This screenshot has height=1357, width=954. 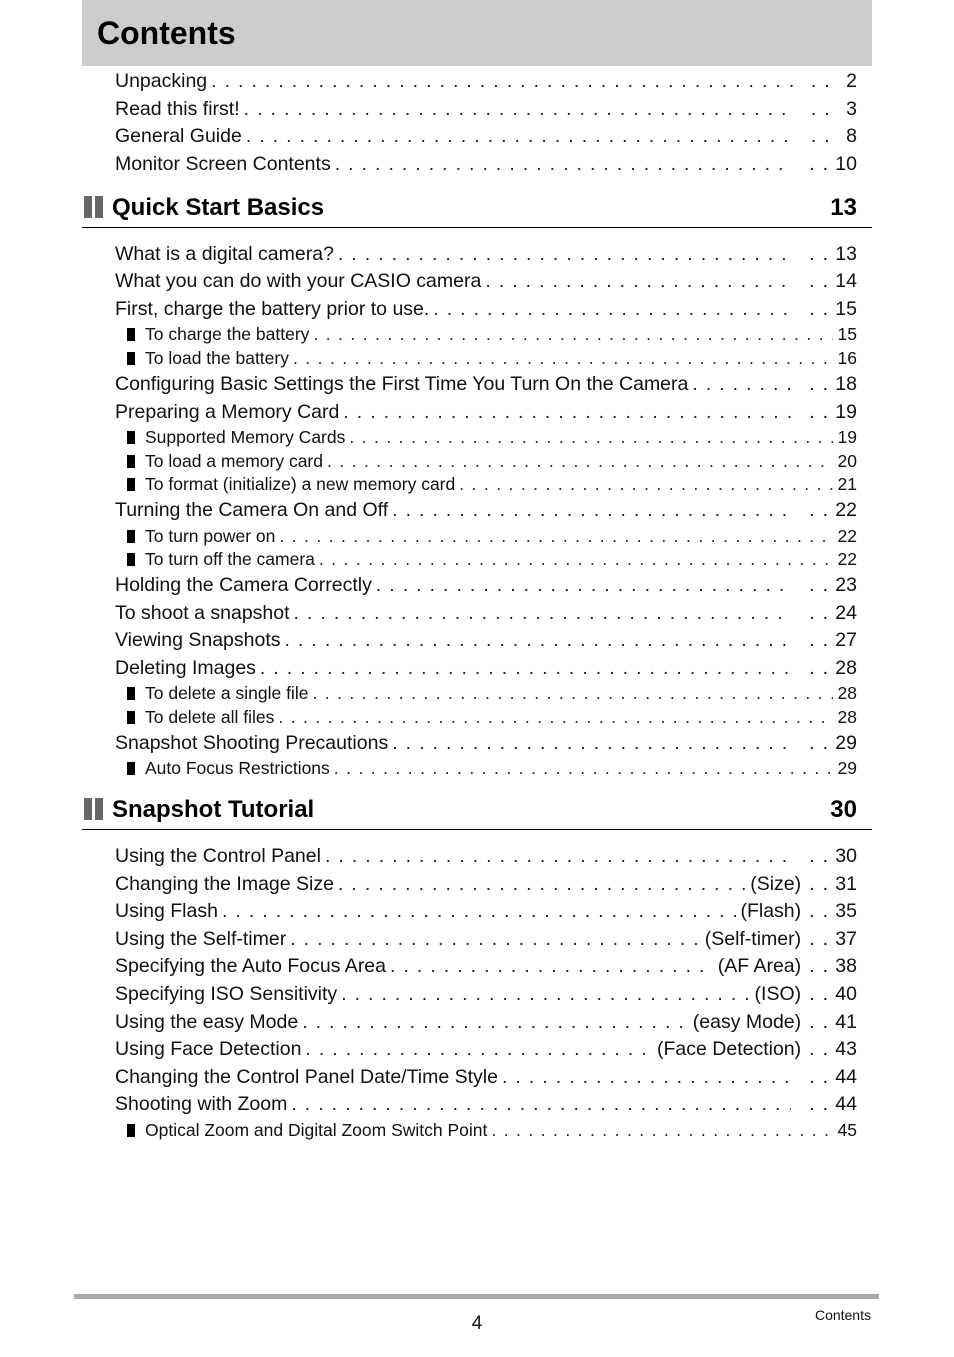 What do you see at coordinates (300, 484) in the screenshot?
I see `toc-entry-label: To format (initialize) a new memory card` at bounding box center [300, 484].